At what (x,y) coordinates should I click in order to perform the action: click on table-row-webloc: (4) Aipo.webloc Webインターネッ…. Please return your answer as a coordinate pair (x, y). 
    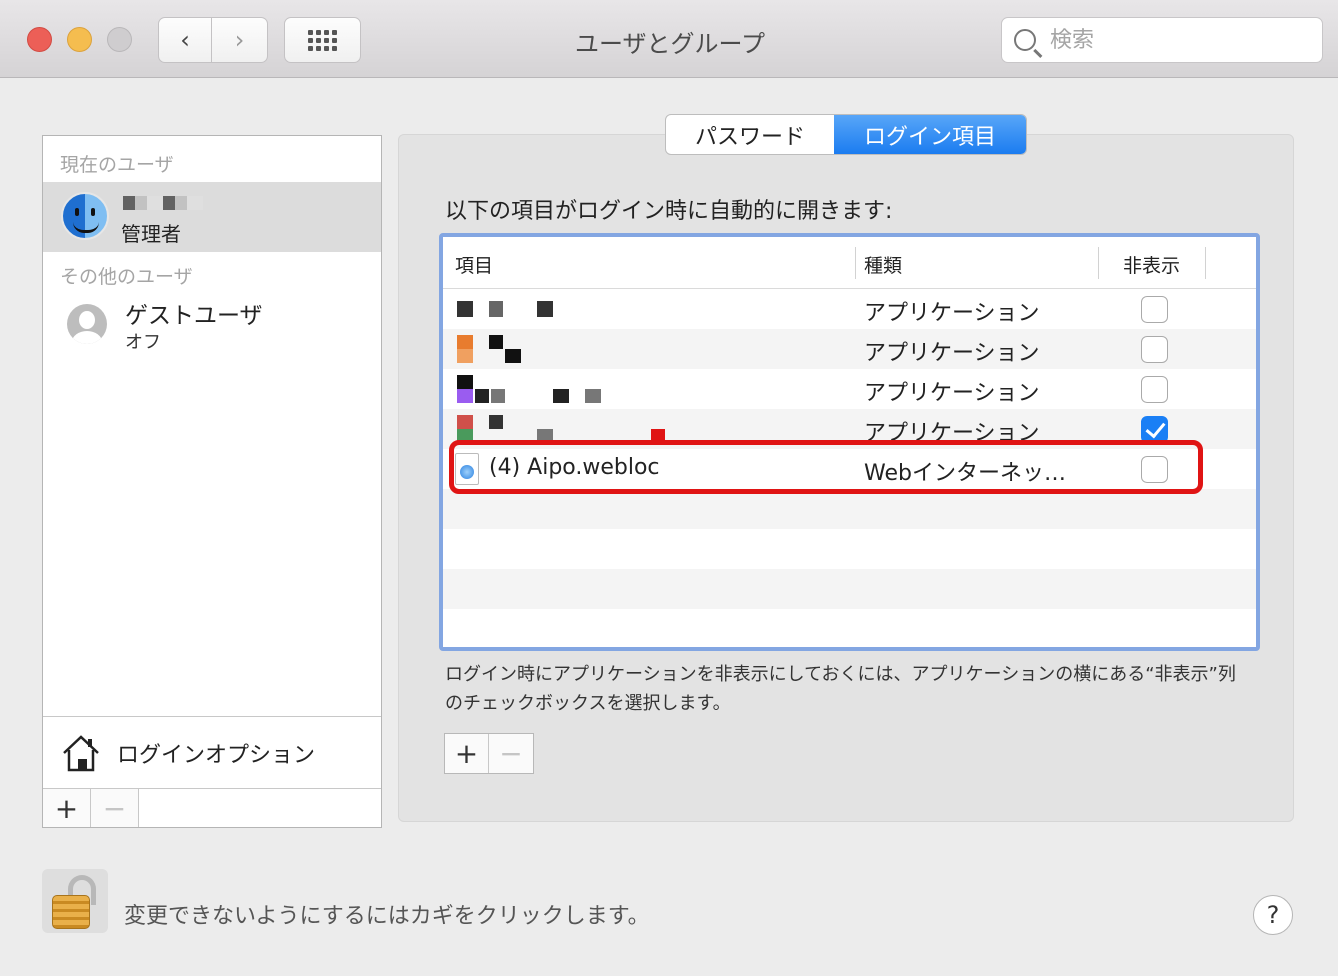
    Looking at the image, I should click on (849, 469).